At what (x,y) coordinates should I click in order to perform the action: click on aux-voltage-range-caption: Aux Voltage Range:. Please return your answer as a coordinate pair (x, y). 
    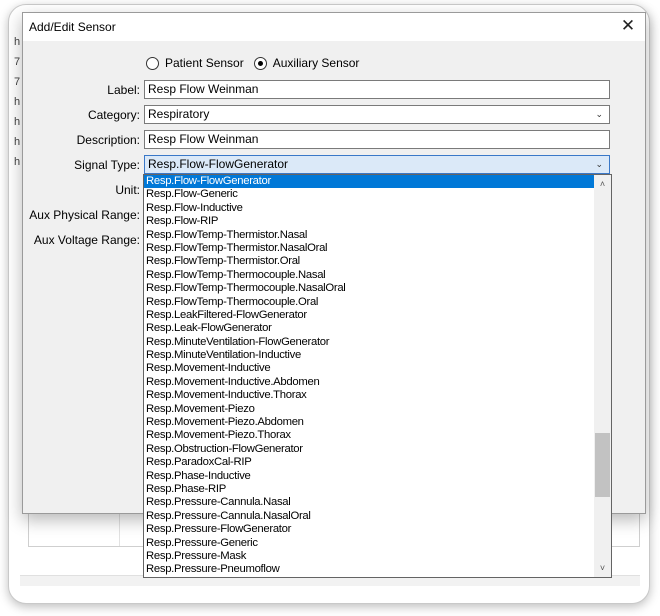
    Looking at the image, I should click on (86, 240).